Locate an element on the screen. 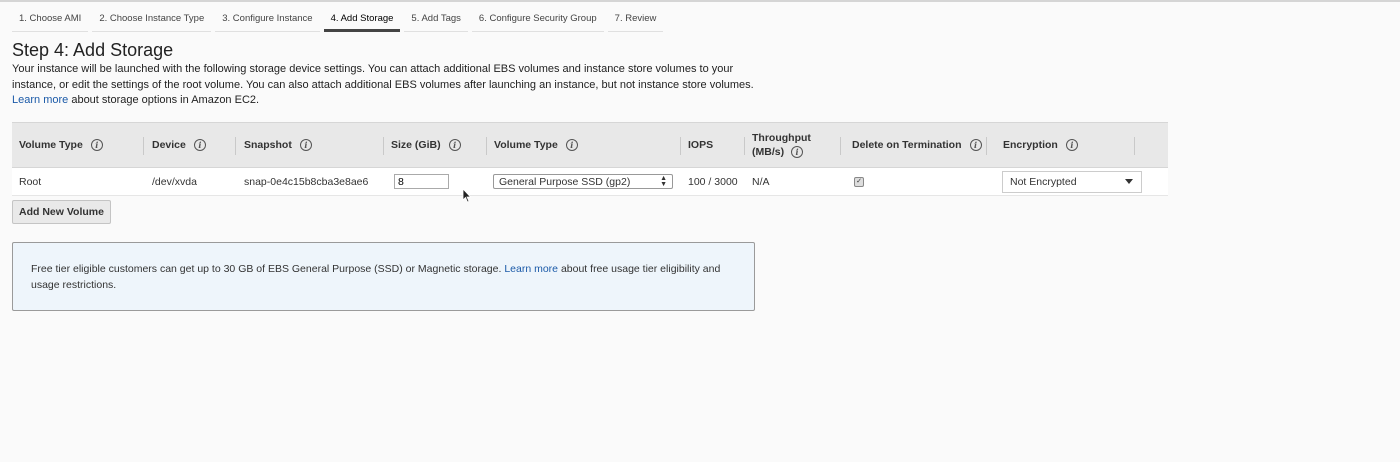 The image size is (1400, 462). cell-volume-type-select: General Purpose SSD (gp2) ▲ ▼ is located at coordinates (580, 181).